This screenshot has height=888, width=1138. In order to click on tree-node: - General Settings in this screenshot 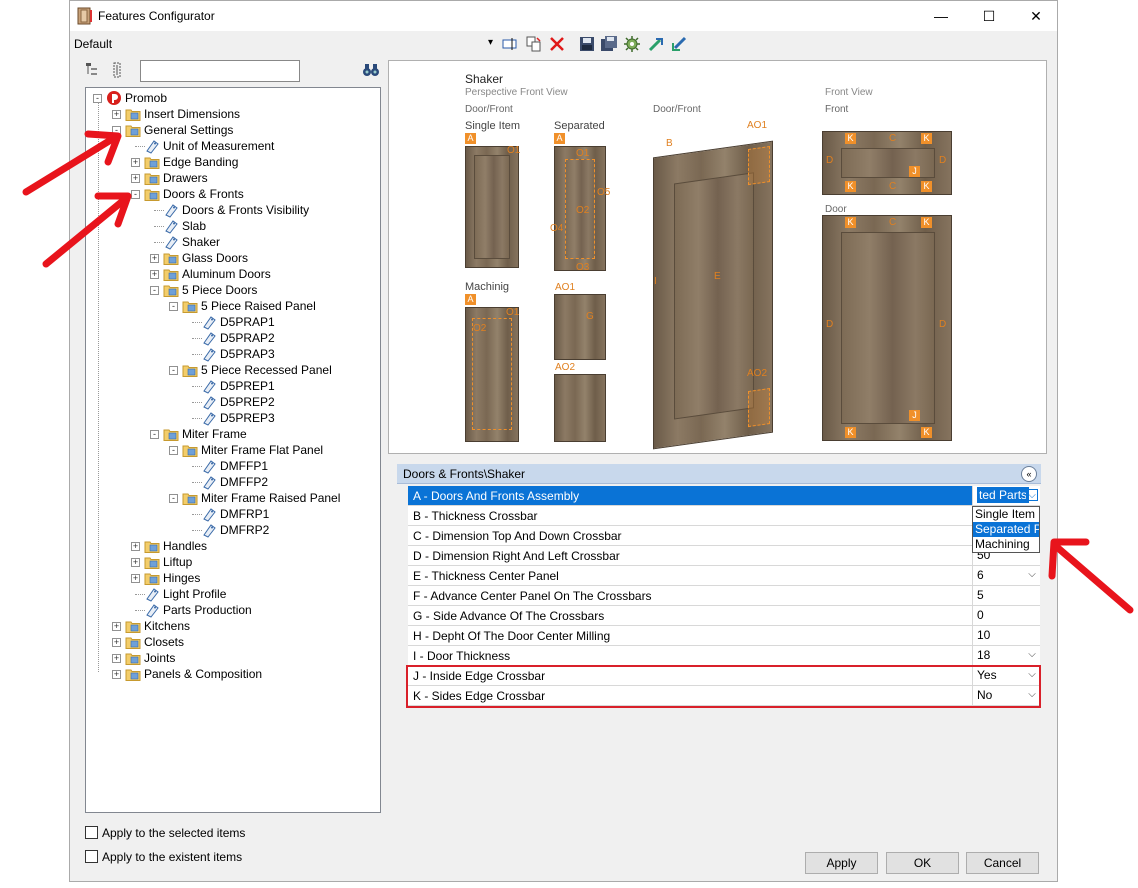, I will do `click(231, 130)`.